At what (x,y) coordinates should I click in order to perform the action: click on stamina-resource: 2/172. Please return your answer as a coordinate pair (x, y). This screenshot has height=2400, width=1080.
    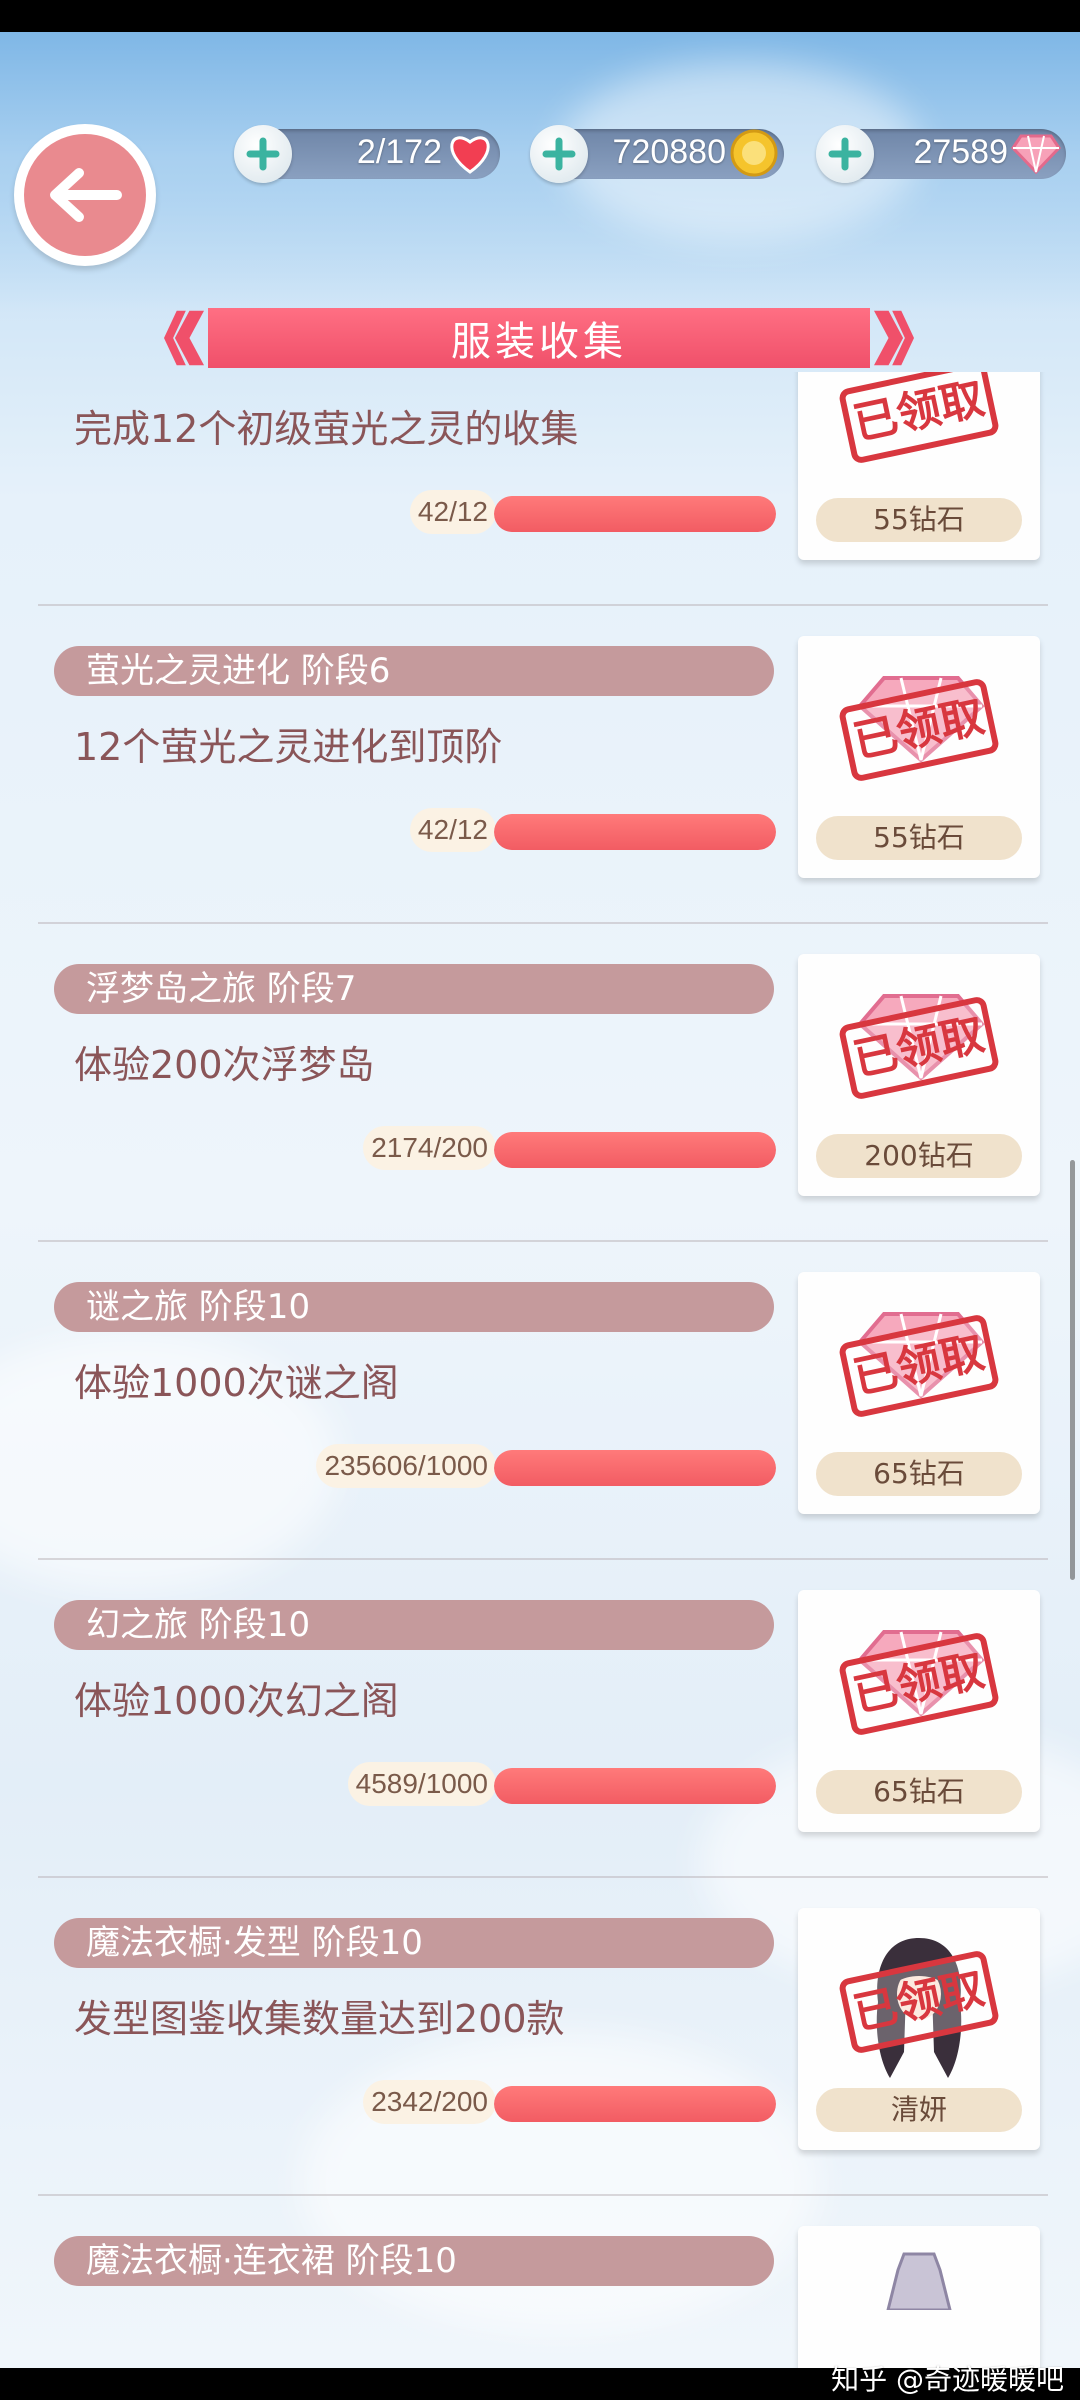
    Looking at the image, I should click on (367, 154).